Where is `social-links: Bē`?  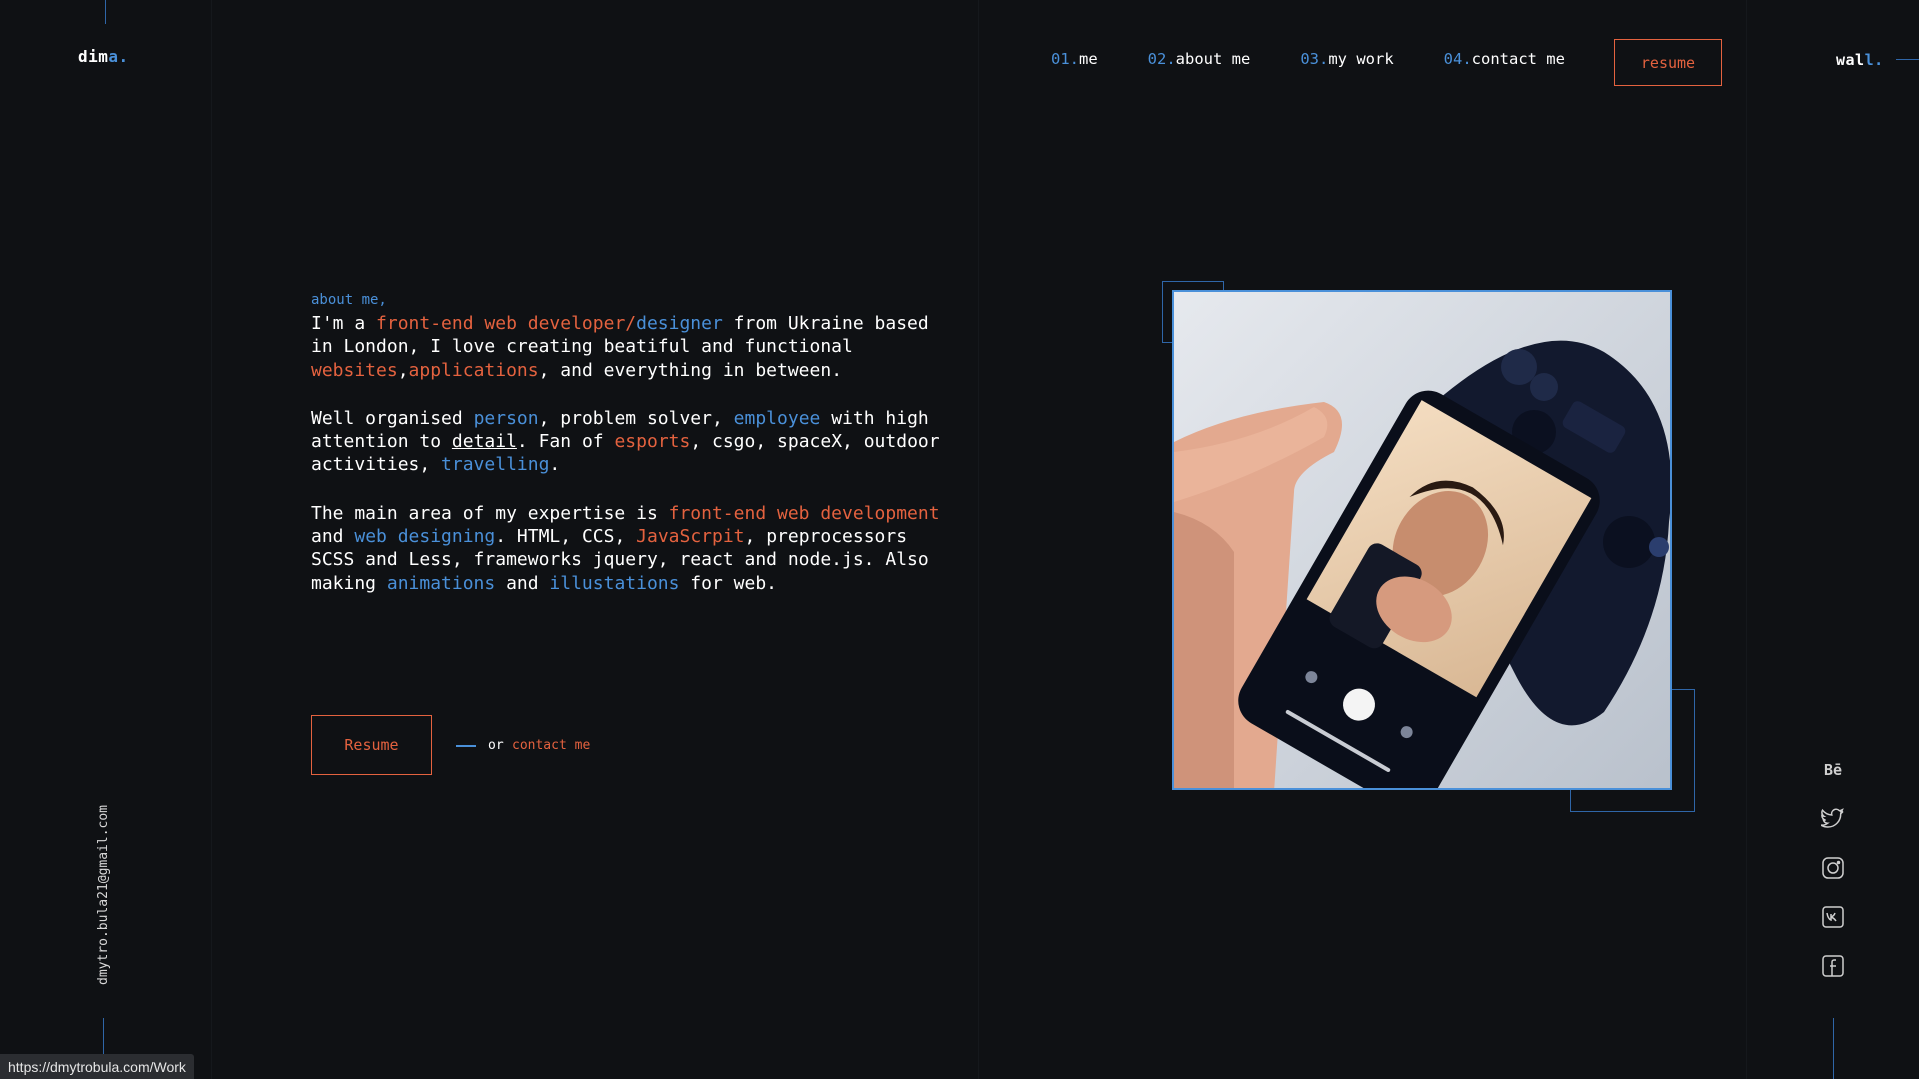
social-links: Bē is located at coordinates (1833, 877).